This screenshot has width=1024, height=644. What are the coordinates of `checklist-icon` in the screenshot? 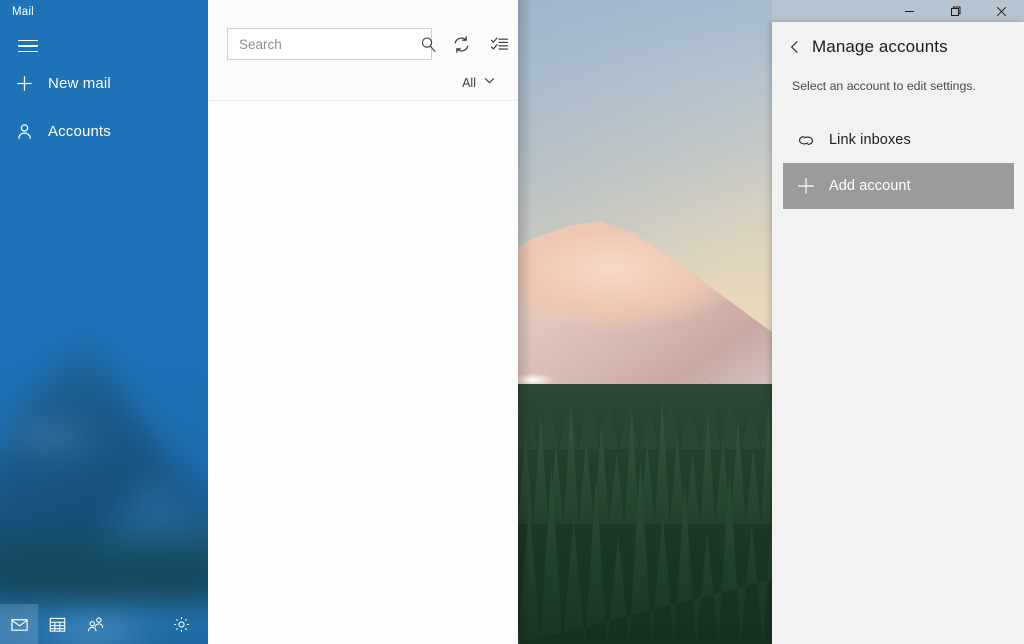 It's located at (499, 44).